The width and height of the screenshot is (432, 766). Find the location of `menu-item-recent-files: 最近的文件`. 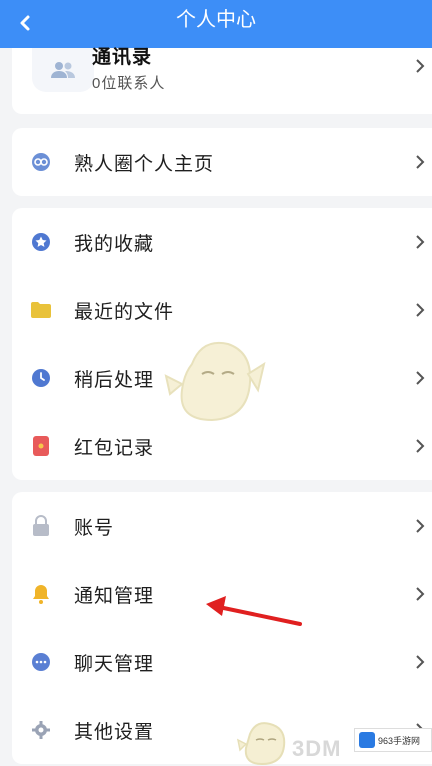

menu-item-recent-files: 最近的文件 is located at coordinates (222, 310).